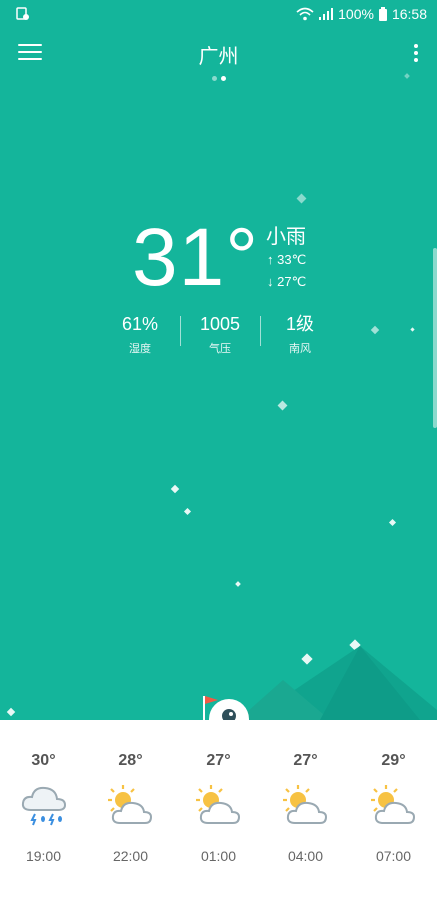  What do you see at coordinates (140, 349) in the screenshot?
I see `humidity-label: 湿度` at bounding box center [140, 349].